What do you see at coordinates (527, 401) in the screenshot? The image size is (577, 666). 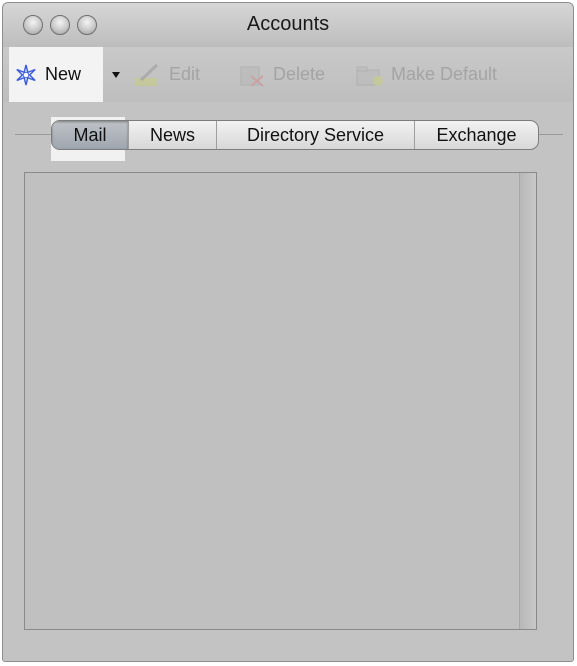 I see `vertical-scrollbar` at bounding box center [527, 401].